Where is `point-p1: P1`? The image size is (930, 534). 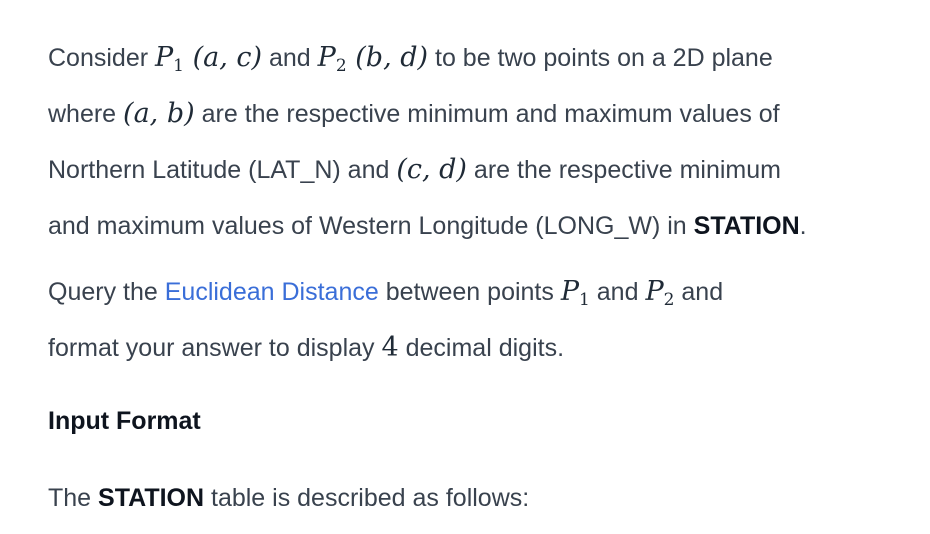 point-p1: P1 is located at coordinates (575, 293).